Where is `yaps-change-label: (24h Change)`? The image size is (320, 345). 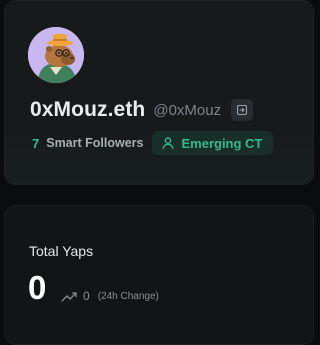
yaps-change-label: (24h Change) is located at coordinates (128, 296).